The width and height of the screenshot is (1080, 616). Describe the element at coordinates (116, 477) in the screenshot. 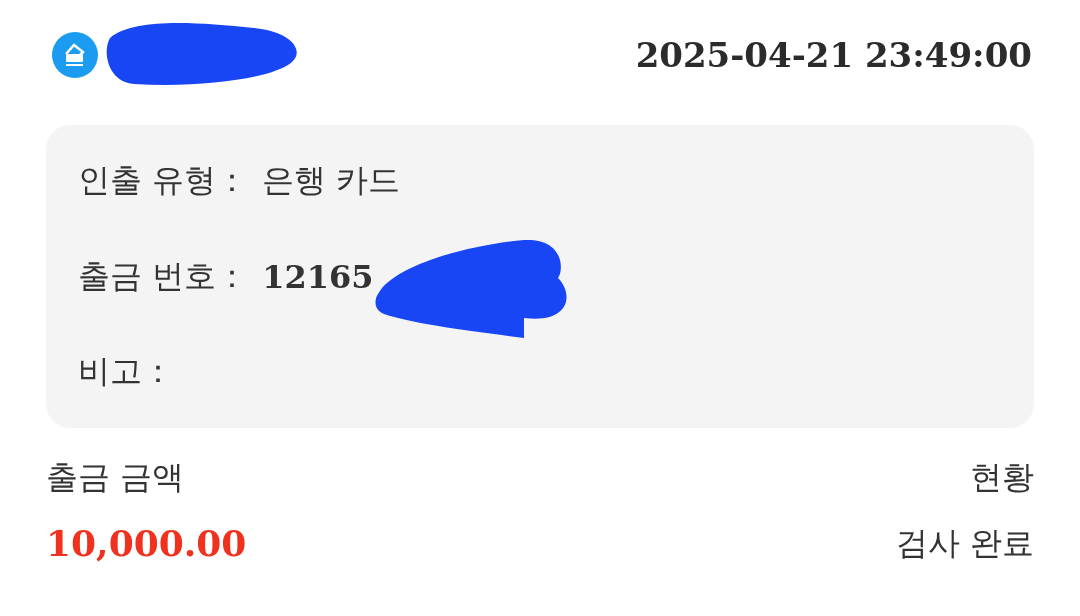

I see `amount-label: 출금 금액` at that location.